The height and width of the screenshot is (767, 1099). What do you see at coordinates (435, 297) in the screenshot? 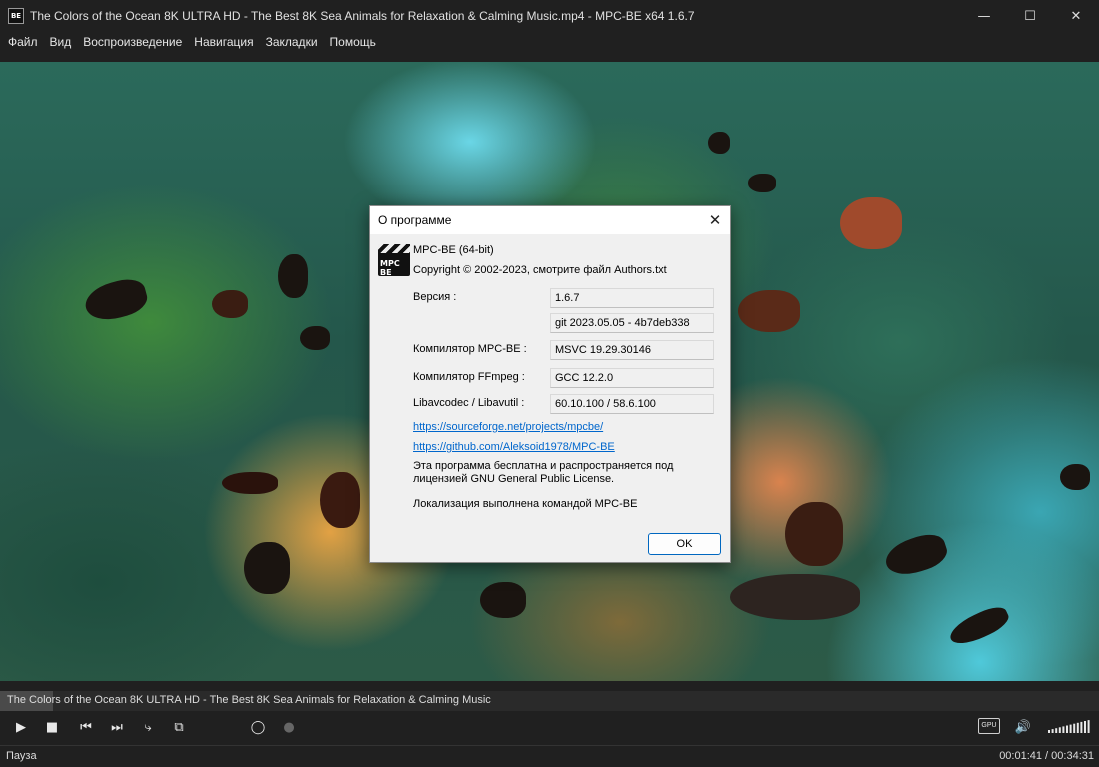
I see `version-label: Версия :` at bounding box center [435, 297].